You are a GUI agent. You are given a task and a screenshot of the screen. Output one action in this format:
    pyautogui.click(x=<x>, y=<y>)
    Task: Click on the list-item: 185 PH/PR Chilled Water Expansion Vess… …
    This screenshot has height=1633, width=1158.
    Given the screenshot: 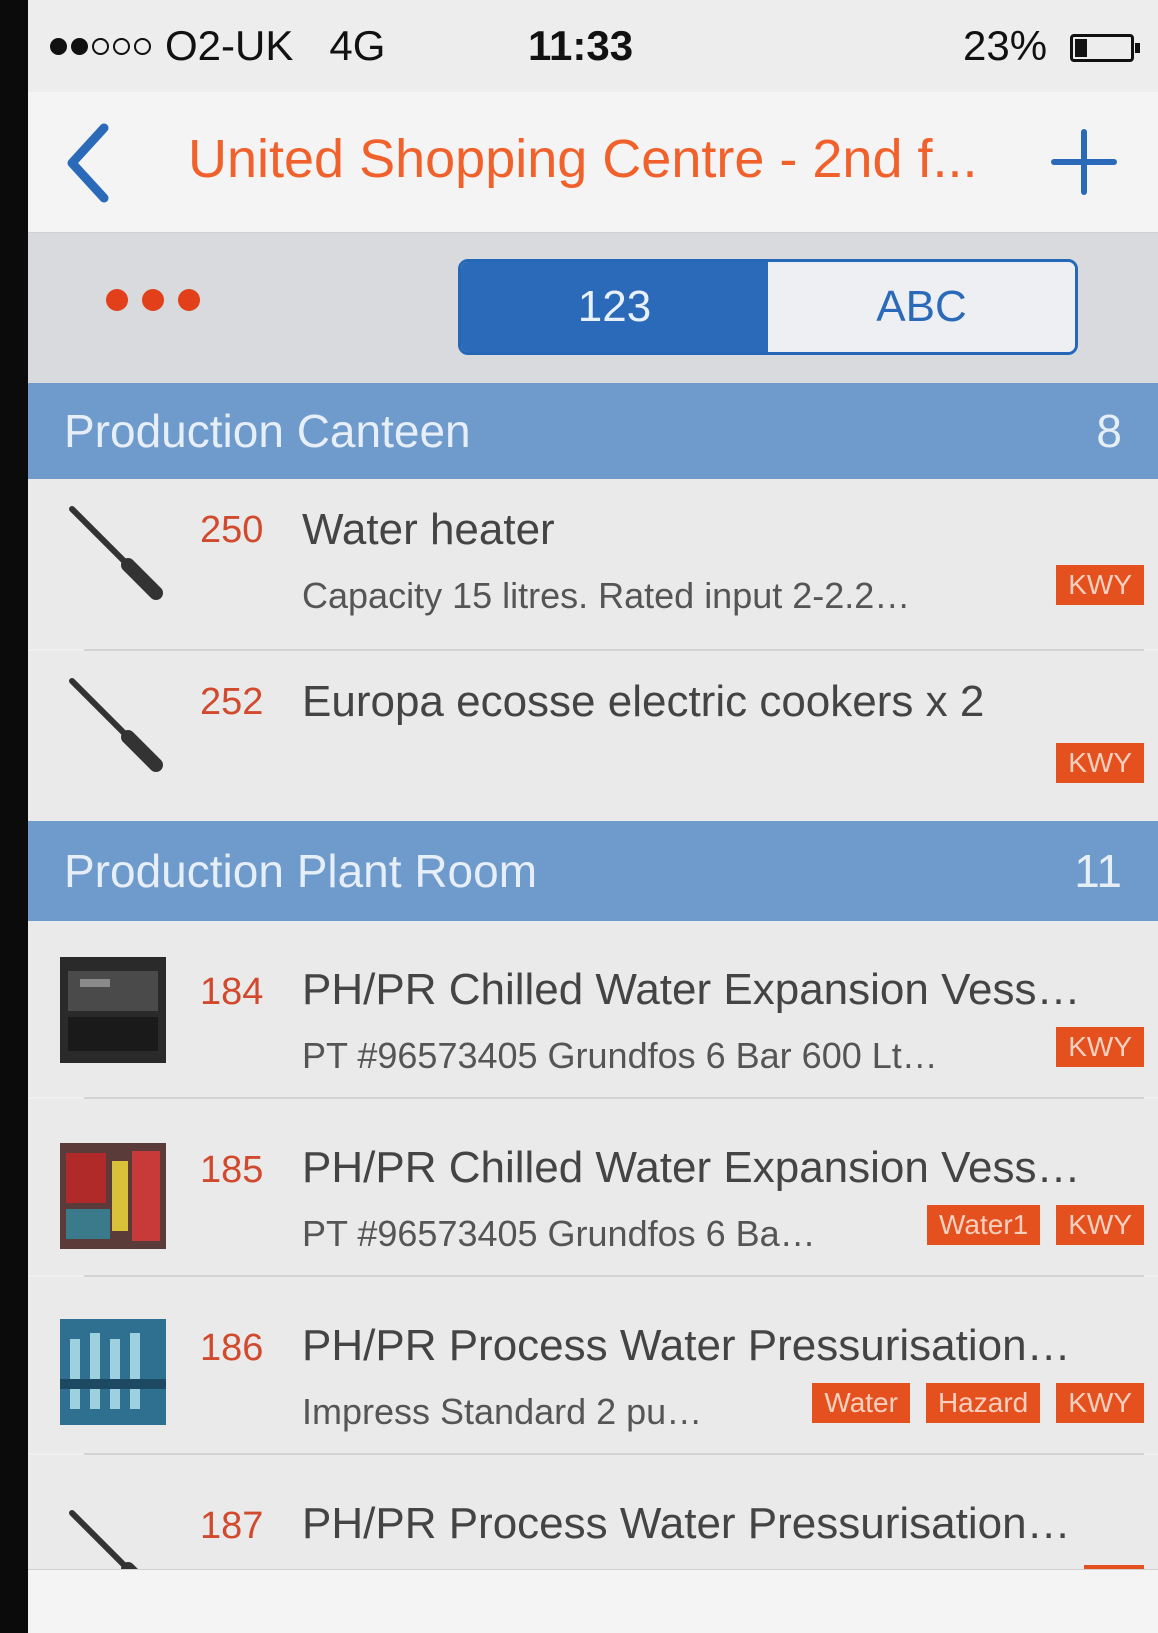 What is the action you would take?
    pyautogui.click(x=593, y=1187)
    